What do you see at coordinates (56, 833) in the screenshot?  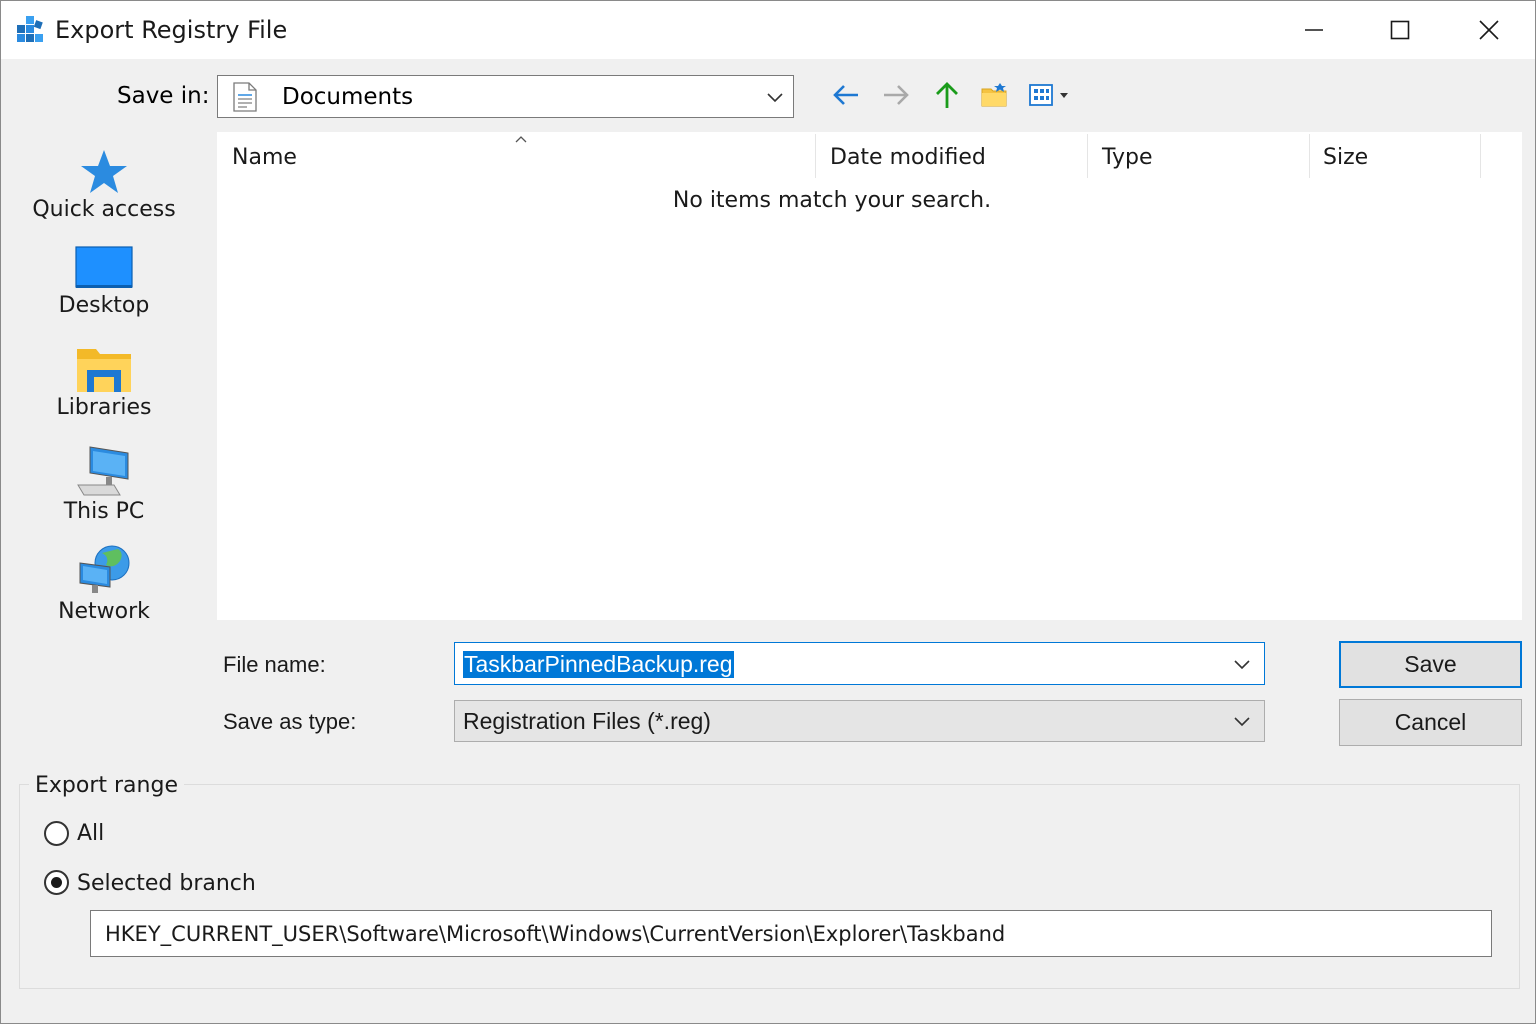 I see `radio-all` at bounding box center [56, 833].